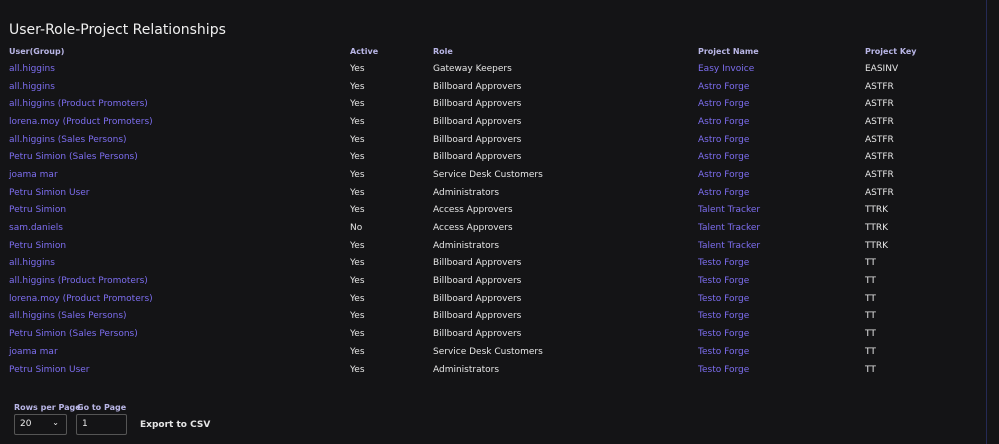 The image size is (999, 444). Describe the element at coordinates (356, 228) in the screenshot. I see `cell-active: No` at that location.